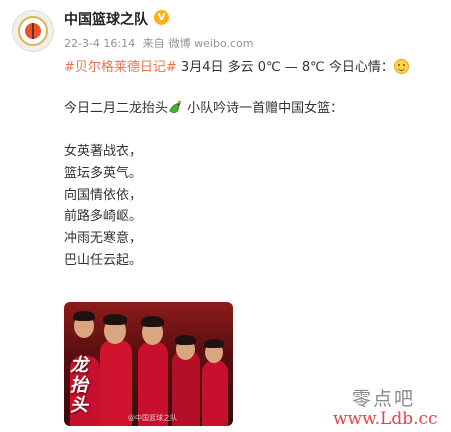  I want to click on basketball-icon, so click(33, 31).